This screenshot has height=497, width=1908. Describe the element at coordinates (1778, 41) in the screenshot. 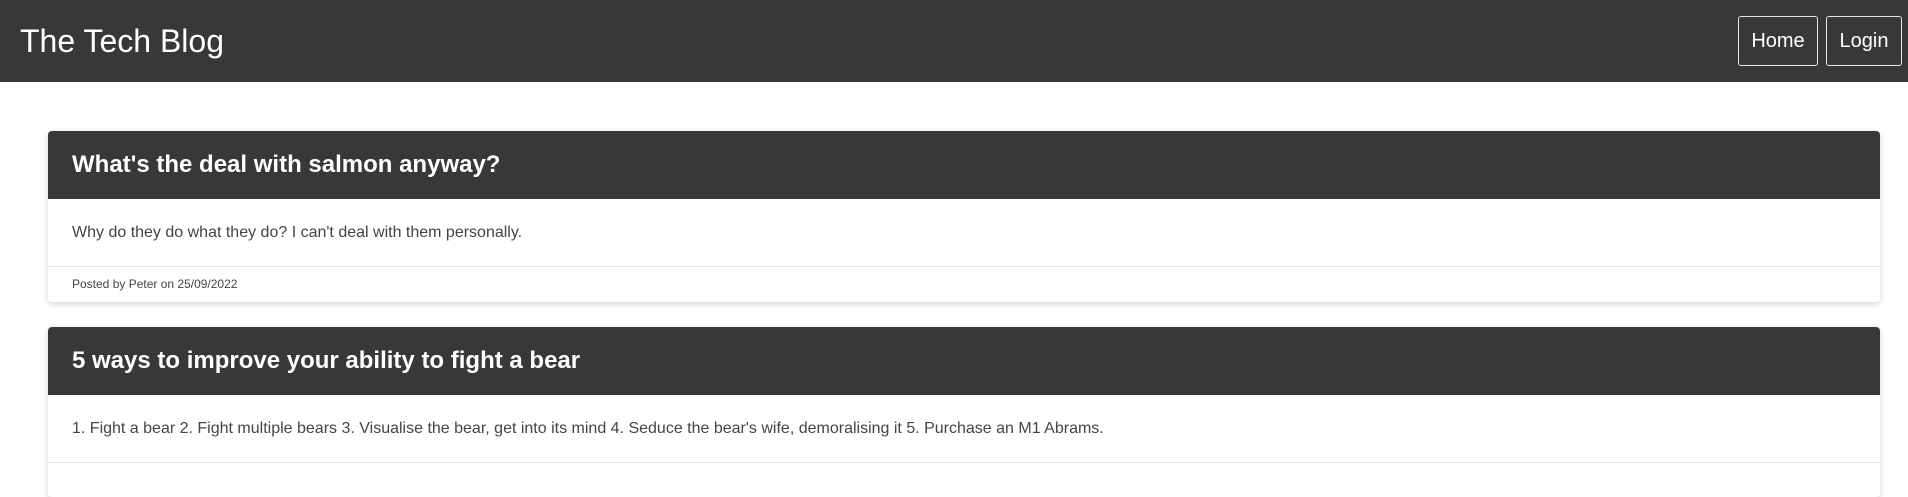

I see `home-button: Home` at that location.